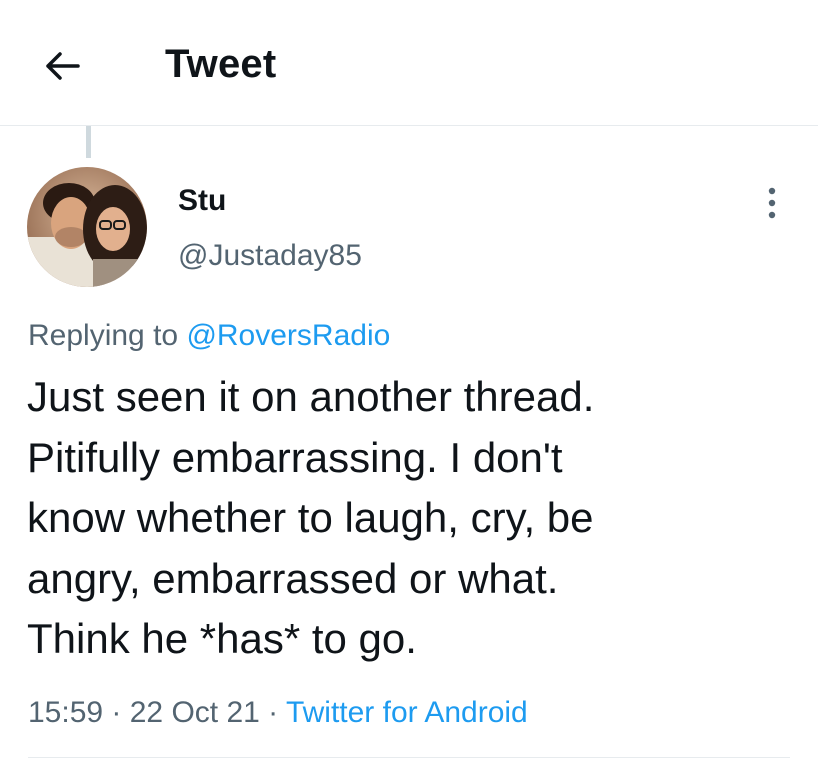 This screenshot has width=818, height=768. Describe the element at coordinates (310, 517) in the screenshot. I see `tweet-text-line: know whether to laugh, cry, be` at that location.